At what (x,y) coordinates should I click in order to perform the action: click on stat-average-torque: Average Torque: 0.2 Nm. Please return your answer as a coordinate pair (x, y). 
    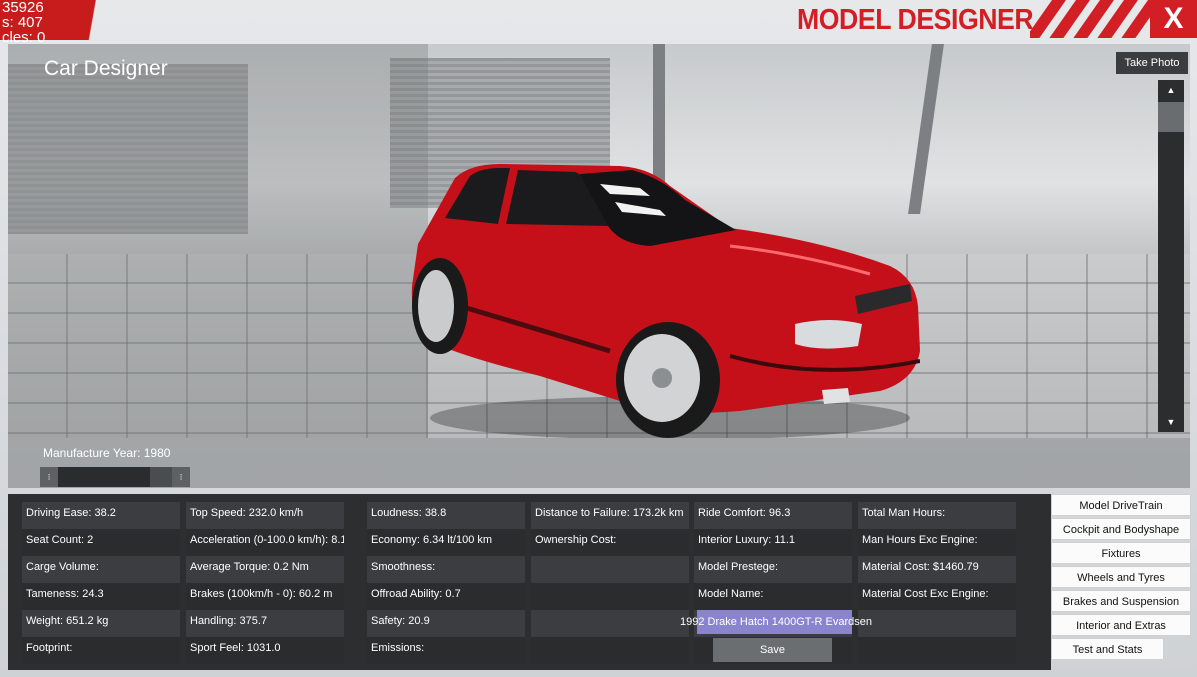
    Looking at the image, I should click on (265, 569).